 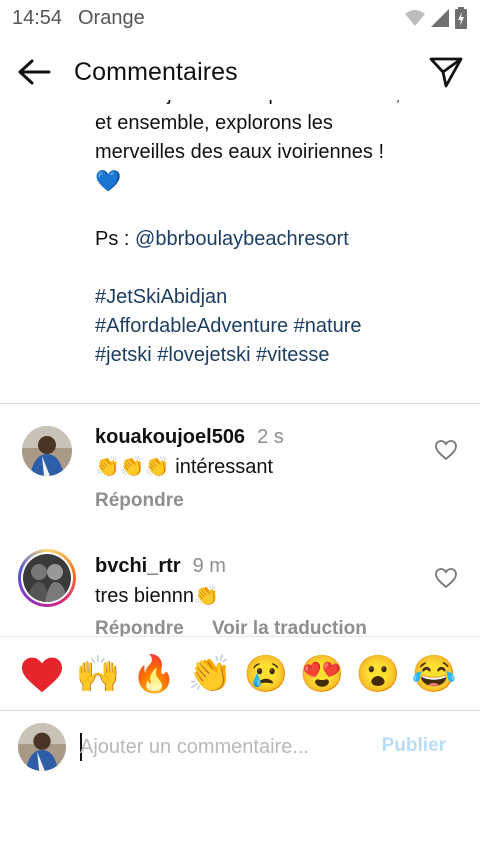 I want to click on caption-ps-prefix: Ps :, so click(x=115, y=239).